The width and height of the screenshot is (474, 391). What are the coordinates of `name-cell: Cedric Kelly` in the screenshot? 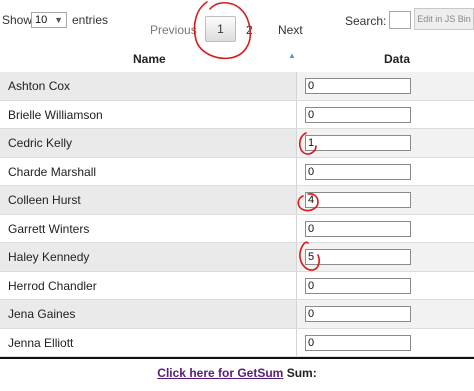 It's located at (148, 143).